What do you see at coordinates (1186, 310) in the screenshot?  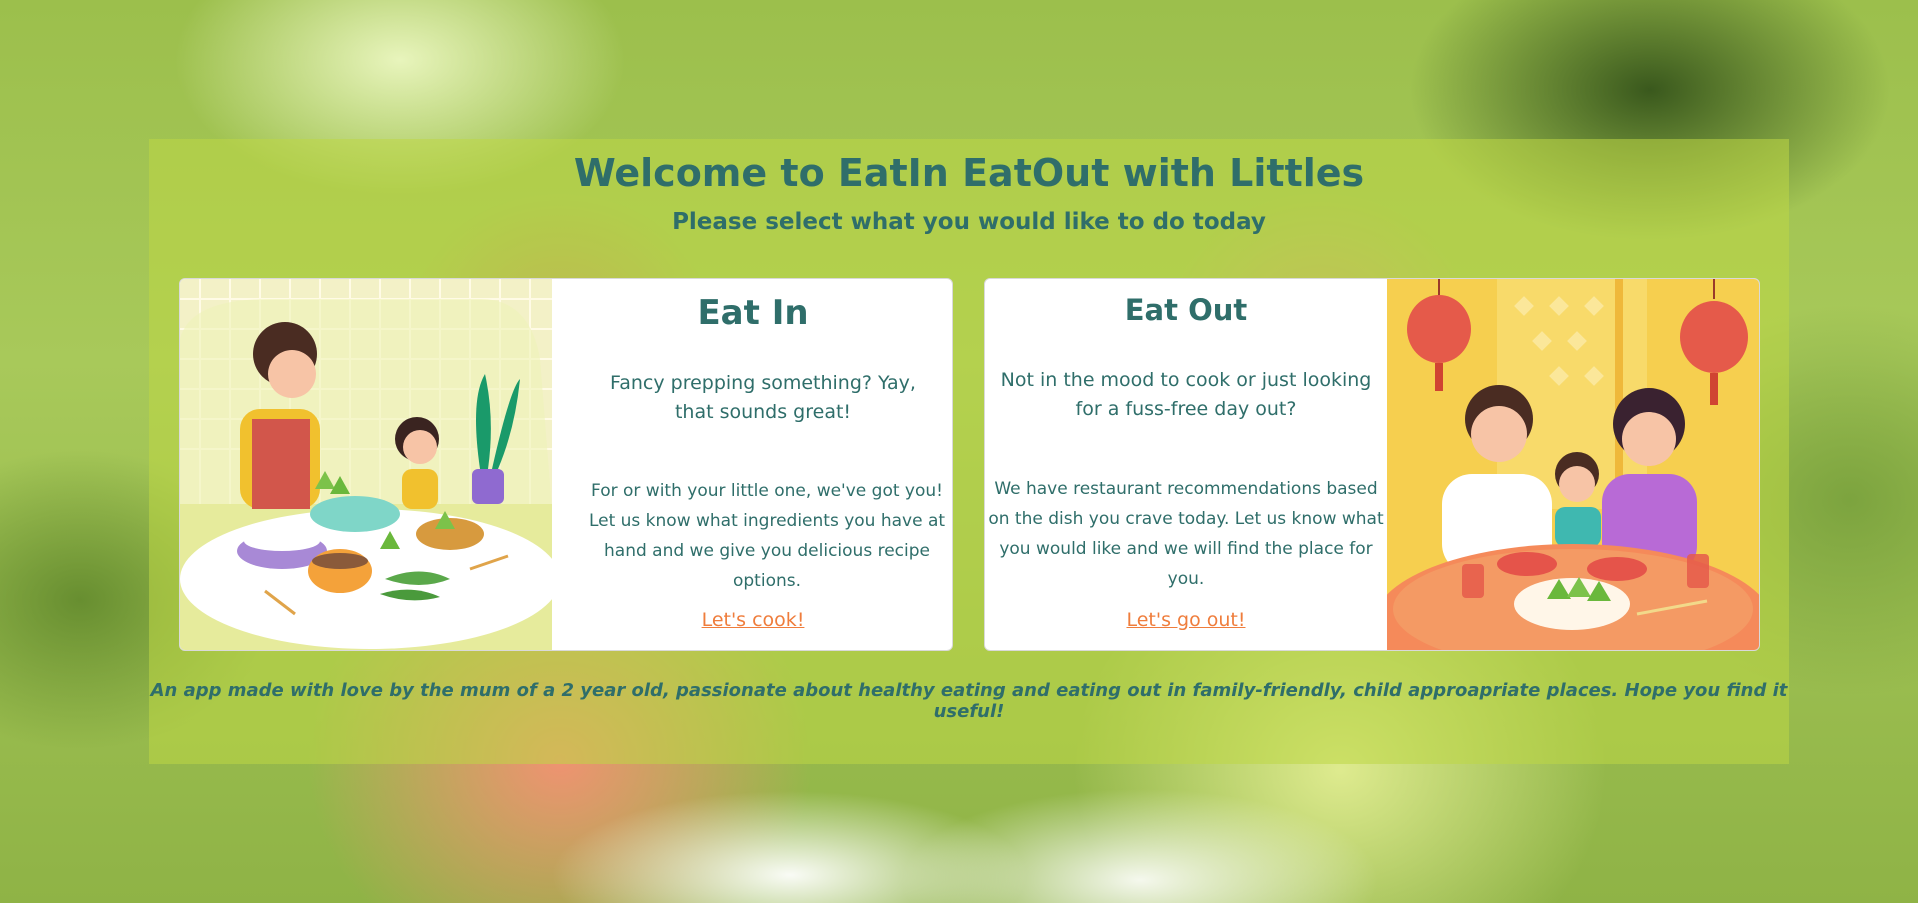 I see `eat-out-title: Eat Out` at bounding box center [1186, 310].